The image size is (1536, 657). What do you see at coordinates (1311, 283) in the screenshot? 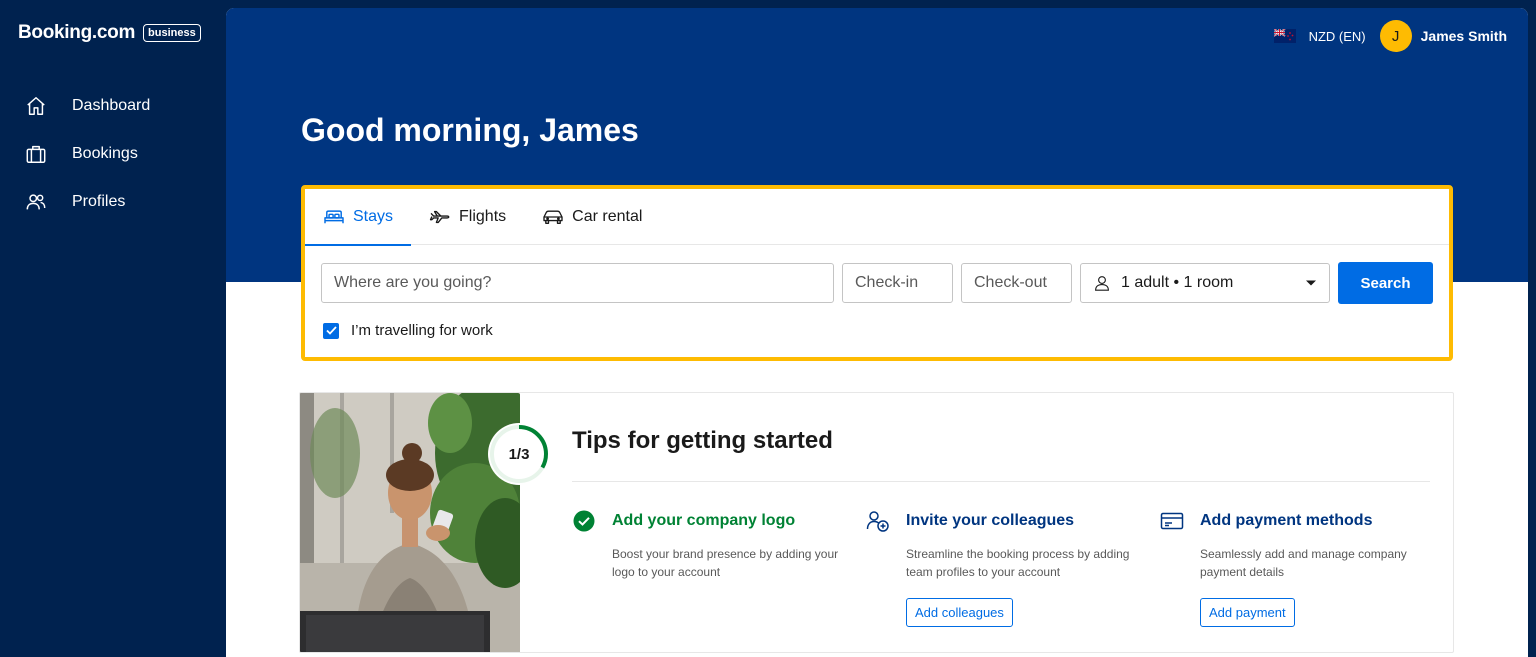
I see `chevron-down-icon` at bounding box center [1311, 283].